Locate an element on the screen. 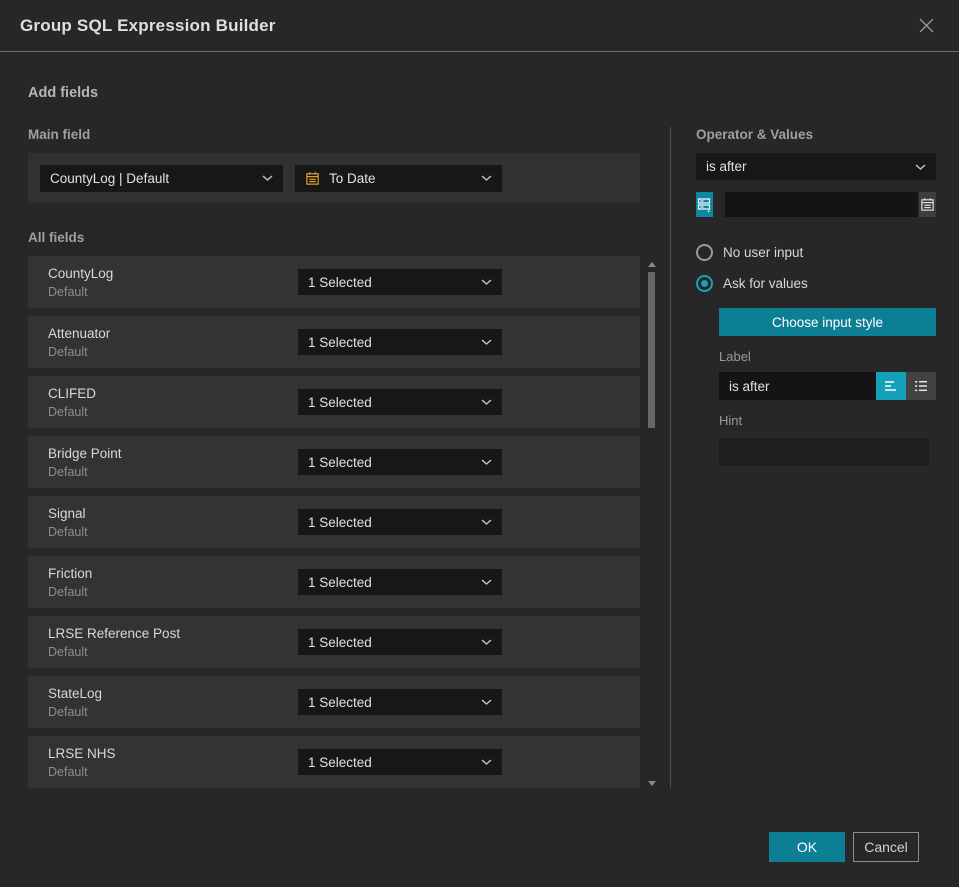  field-info: Bridge Point Default is located at coordinates (85, 462).